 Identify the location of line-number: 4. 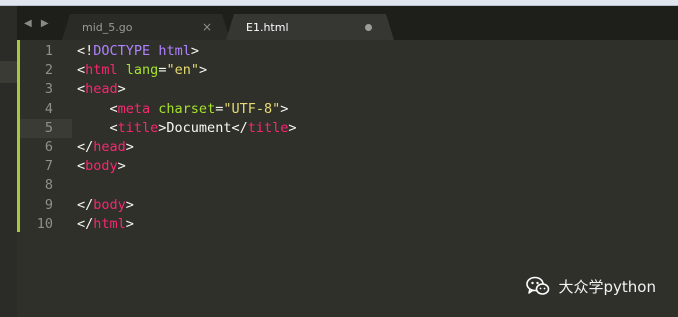
(48, 108).